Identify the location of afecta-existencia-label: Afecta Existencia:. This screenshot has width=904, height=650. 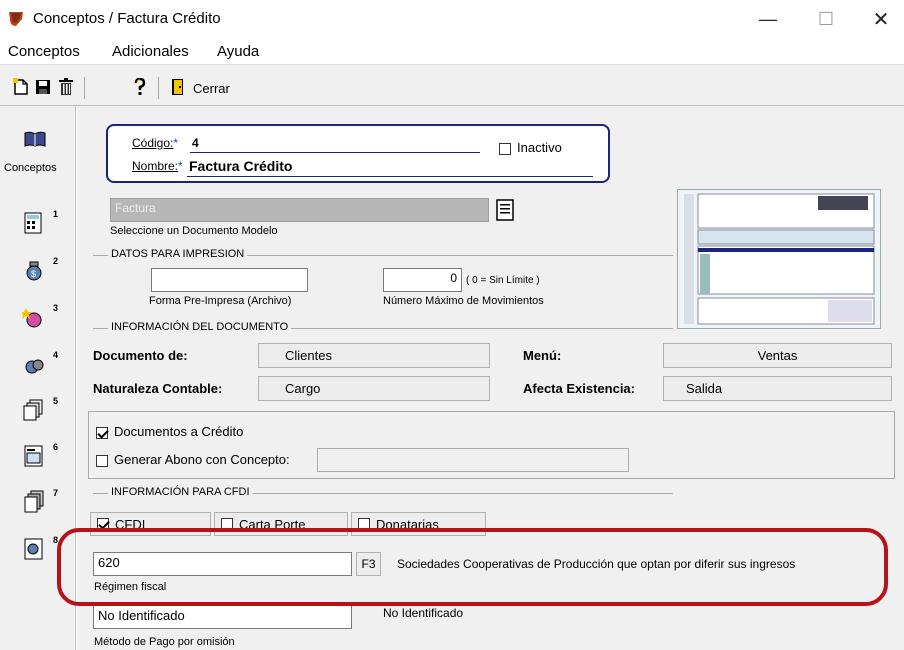
(579, 388).